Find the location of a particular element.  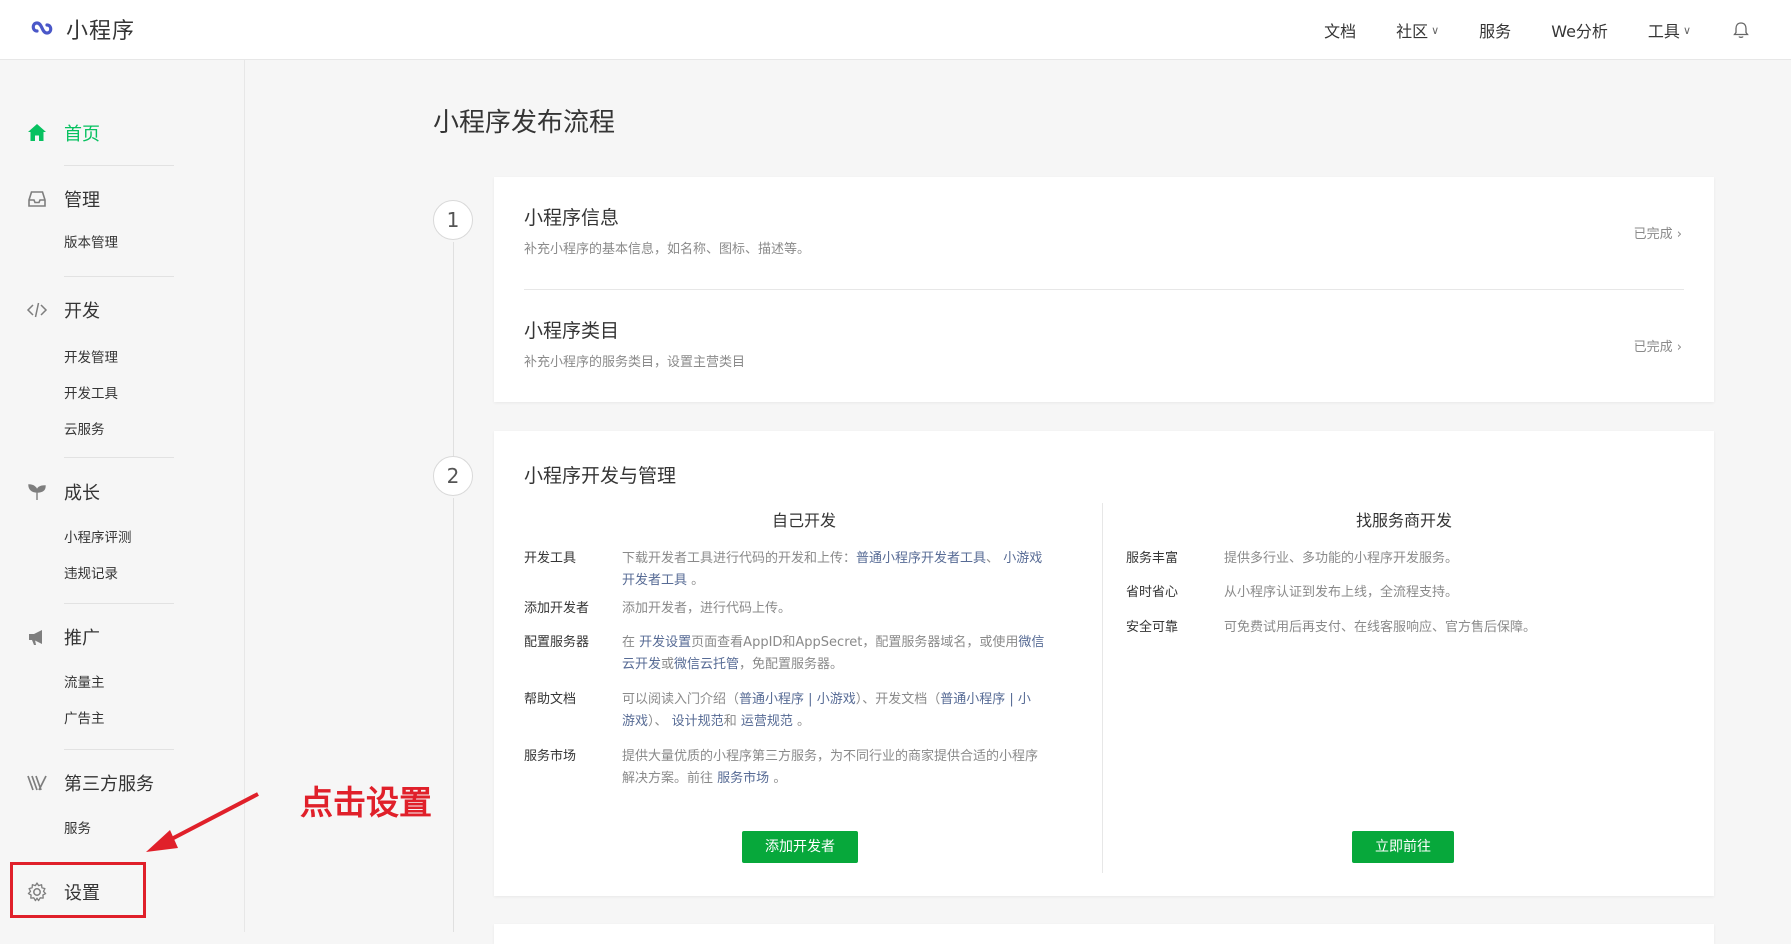

nav-community-label: 社区 is located at coordinates (1412, 31).